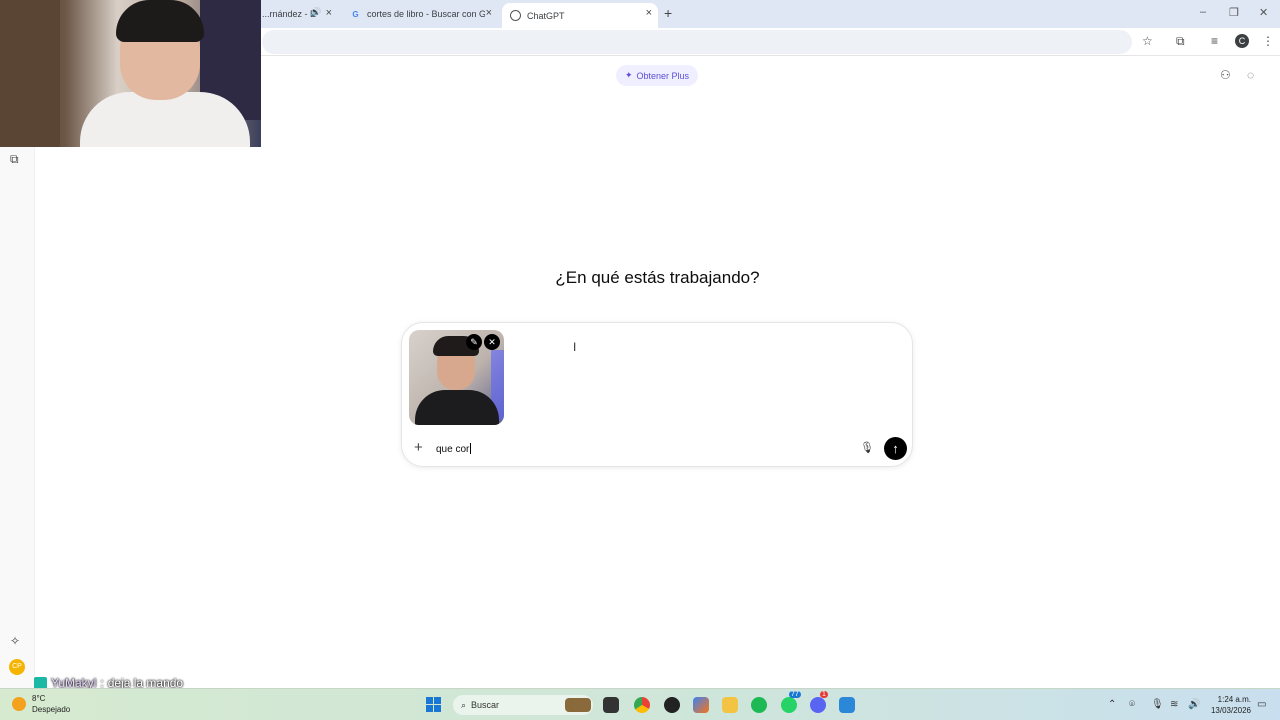 This screenshot has width=1280, height=720. I want to click on clock-date: 13/03/2026, so click(1230, 710).